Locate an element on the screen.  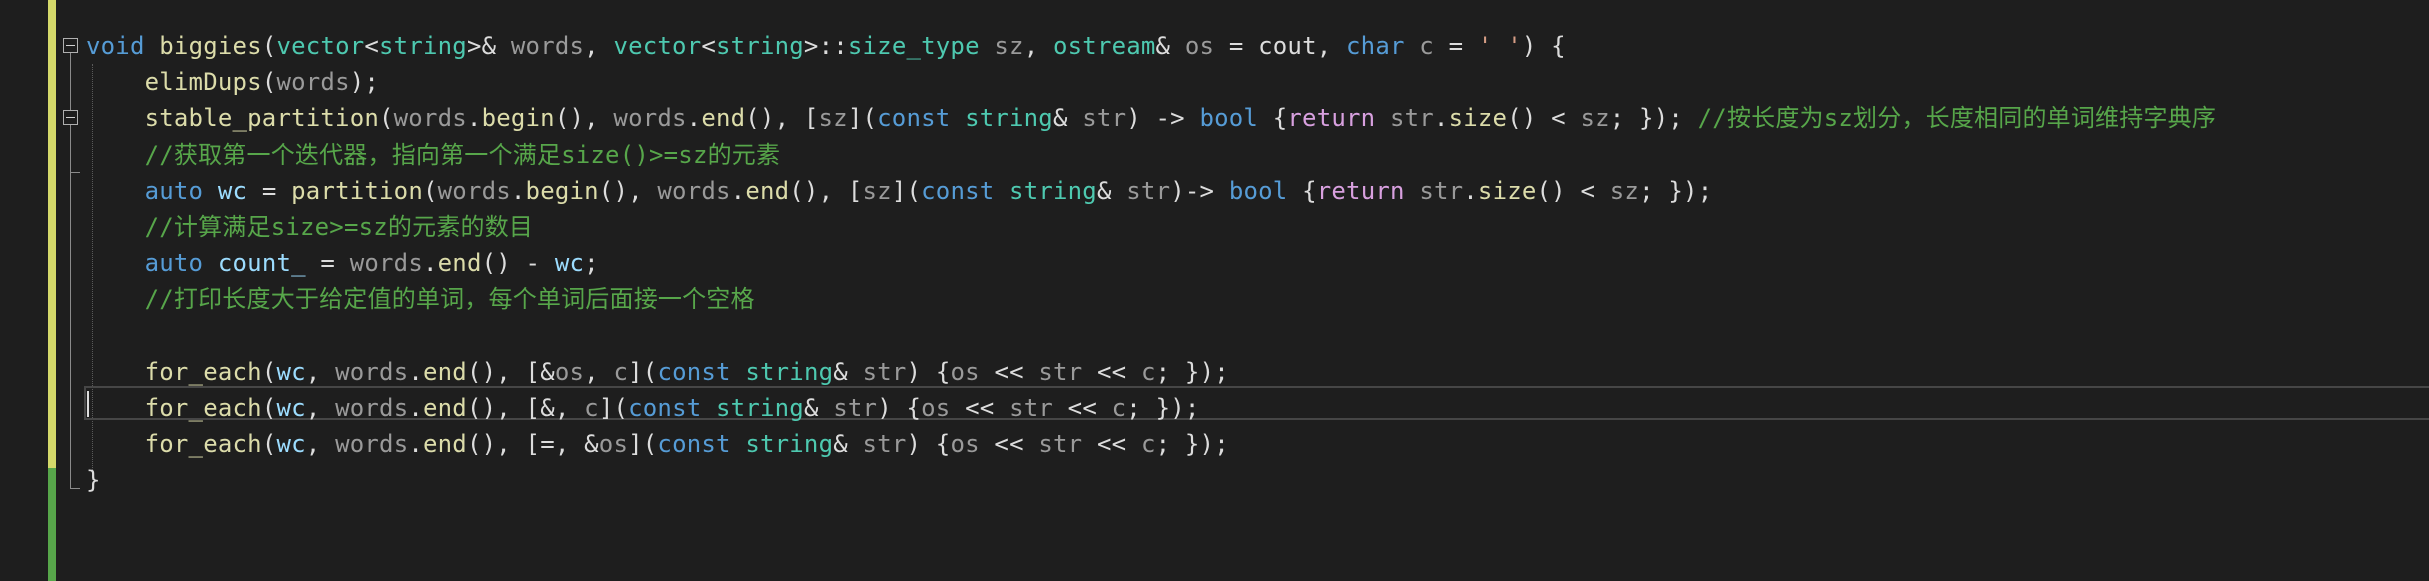
code-token-type-name: vector is located at coordinates (657, 46).